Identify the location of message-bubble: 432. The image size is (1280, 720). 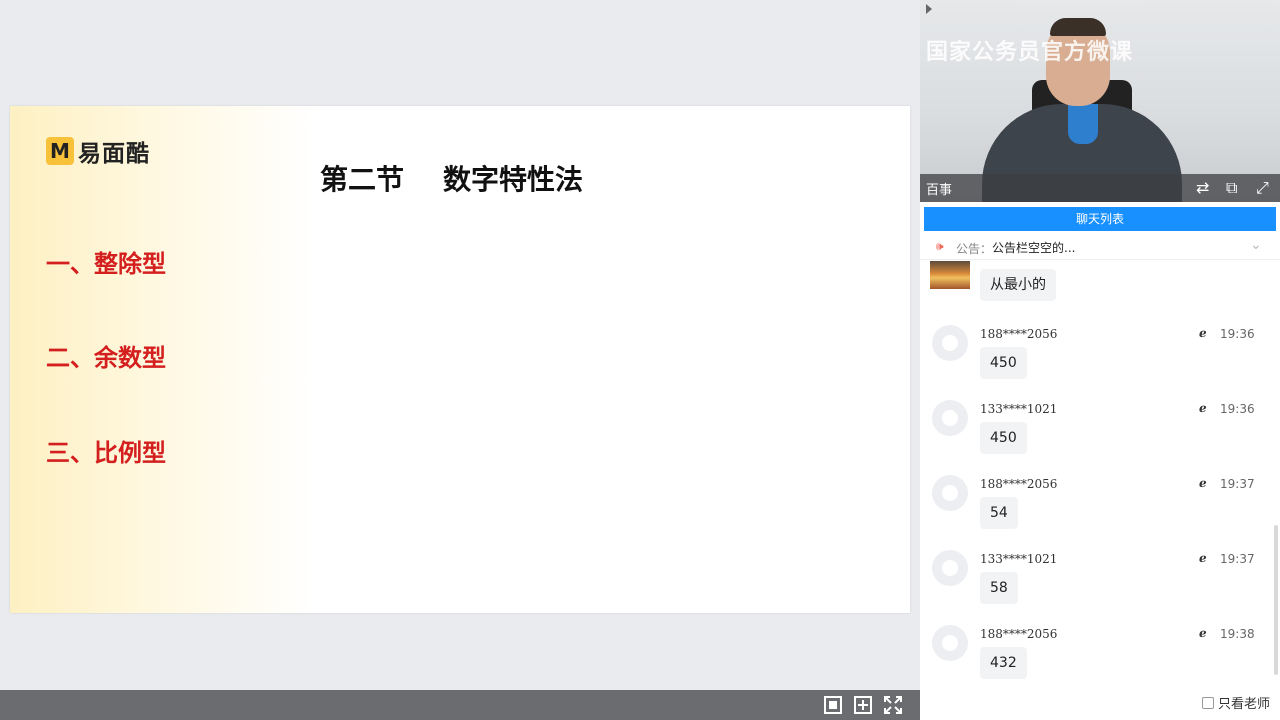
(1003, 663).